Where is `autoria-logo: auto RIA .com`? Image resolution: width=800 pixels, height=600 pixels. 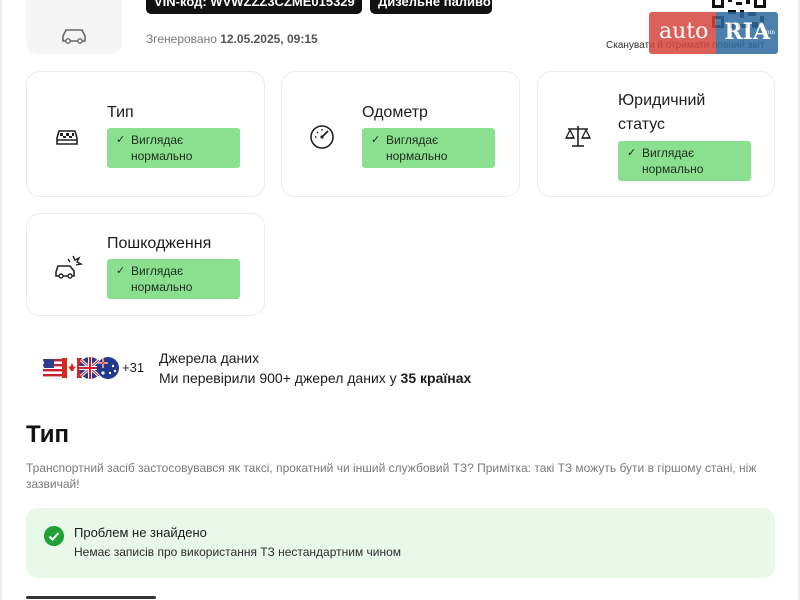
autoria-logo: auto RIA .com is located at coordinates (718, 33).